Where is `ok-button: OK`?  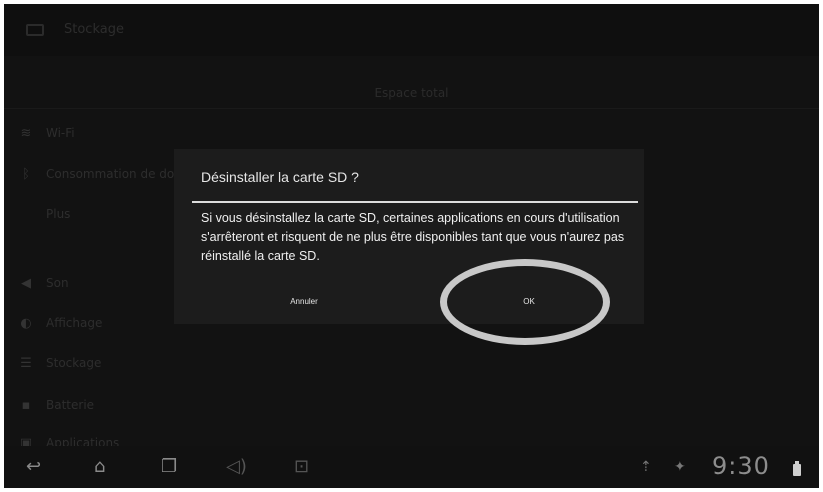
ok-button: OK is located at coordinates (529, 302).